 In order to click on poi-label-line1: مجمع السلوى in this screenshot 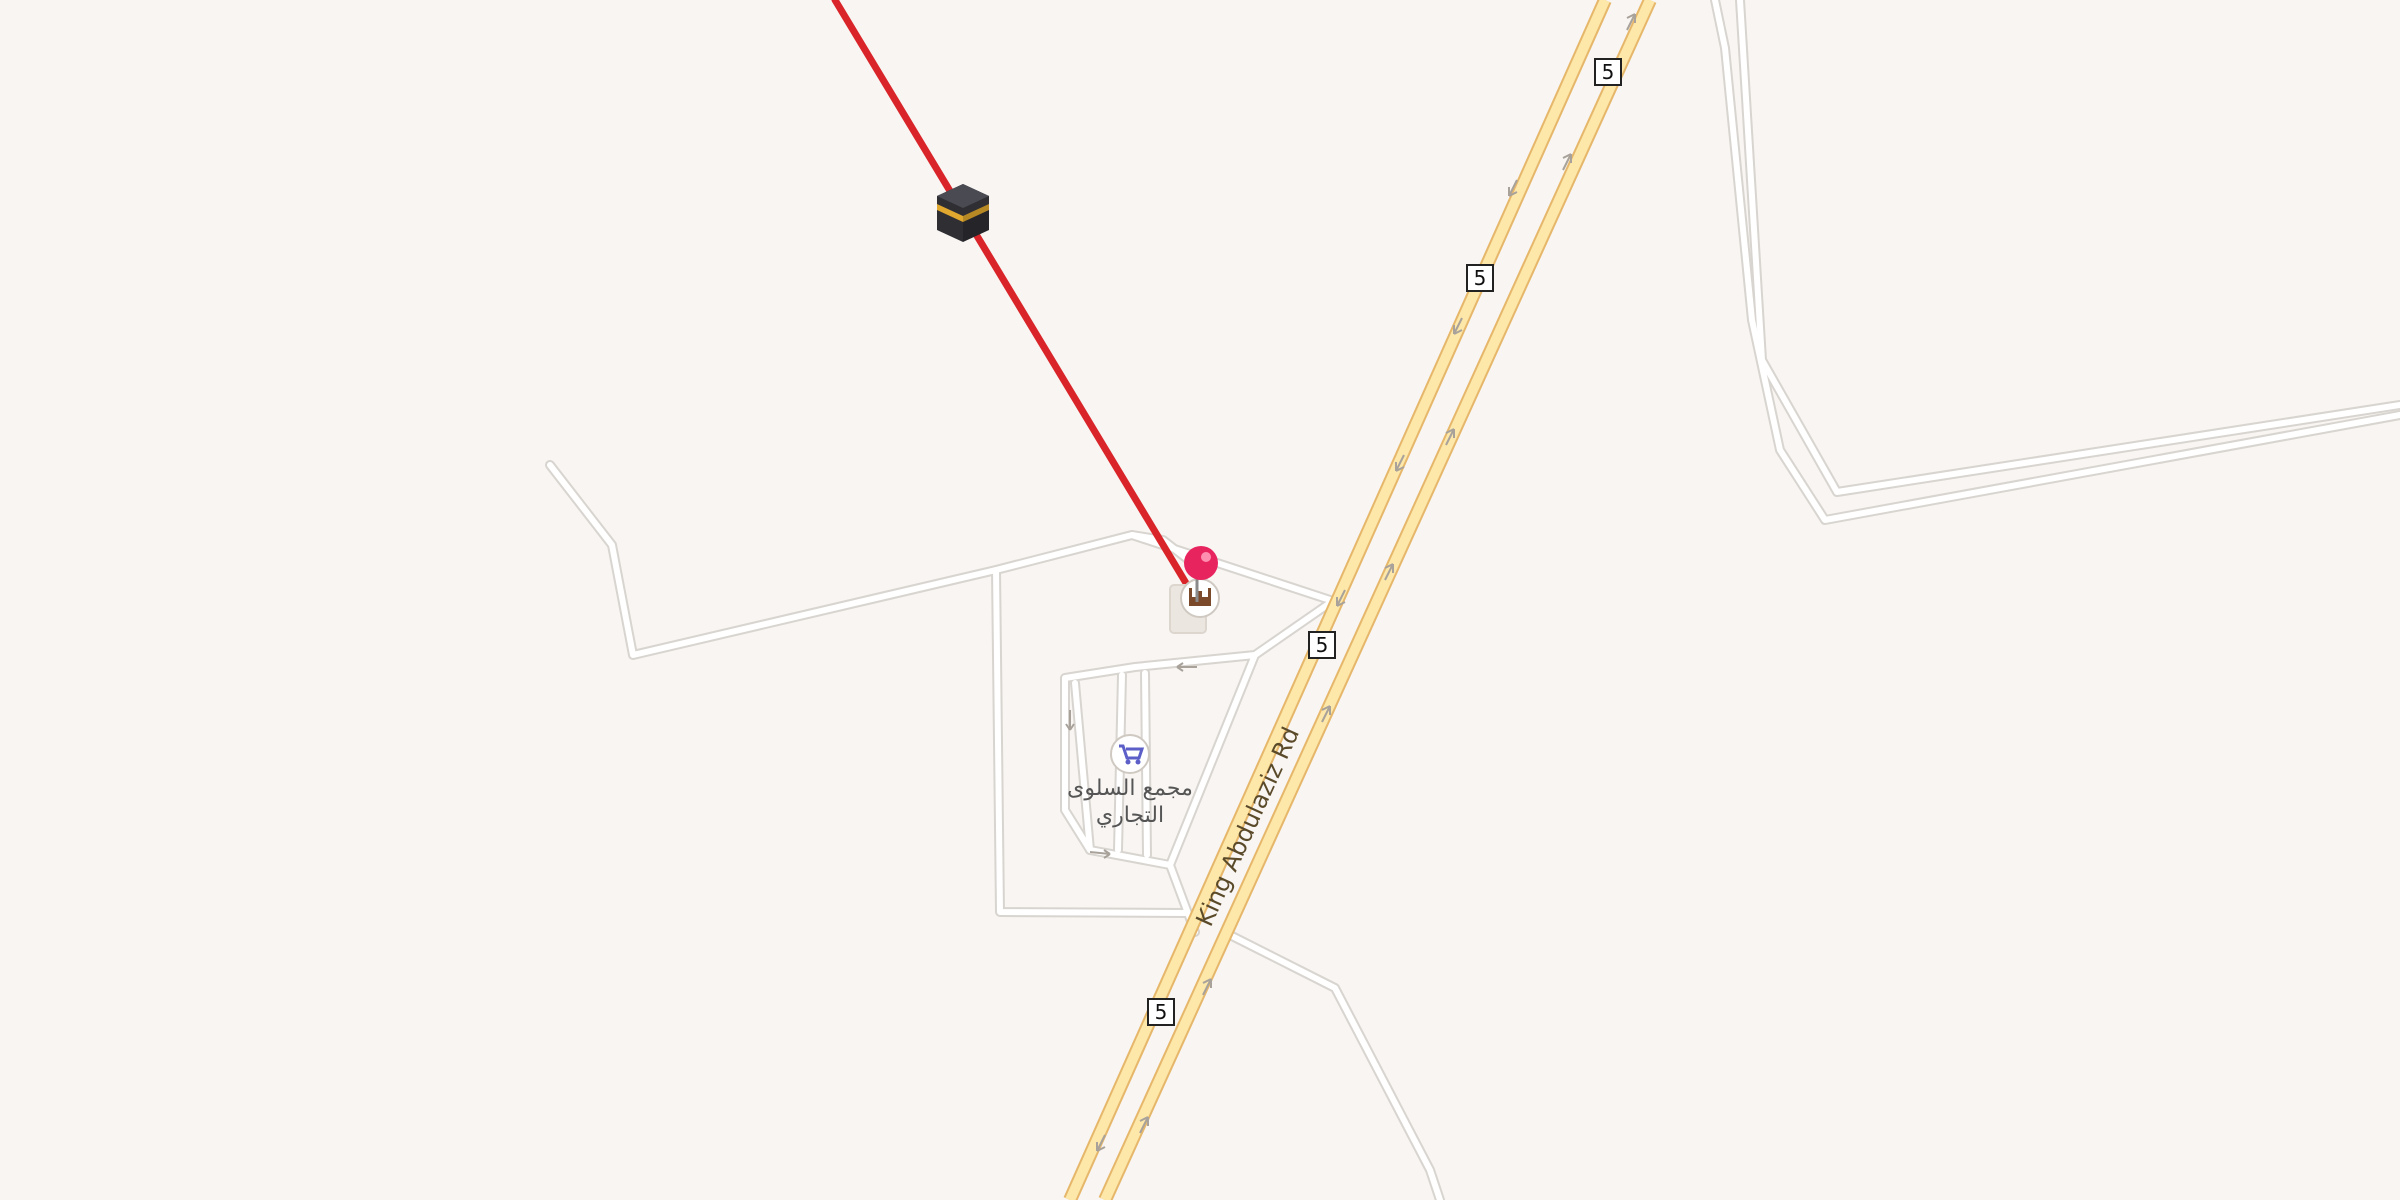, I will do `click(1130, 788)`.